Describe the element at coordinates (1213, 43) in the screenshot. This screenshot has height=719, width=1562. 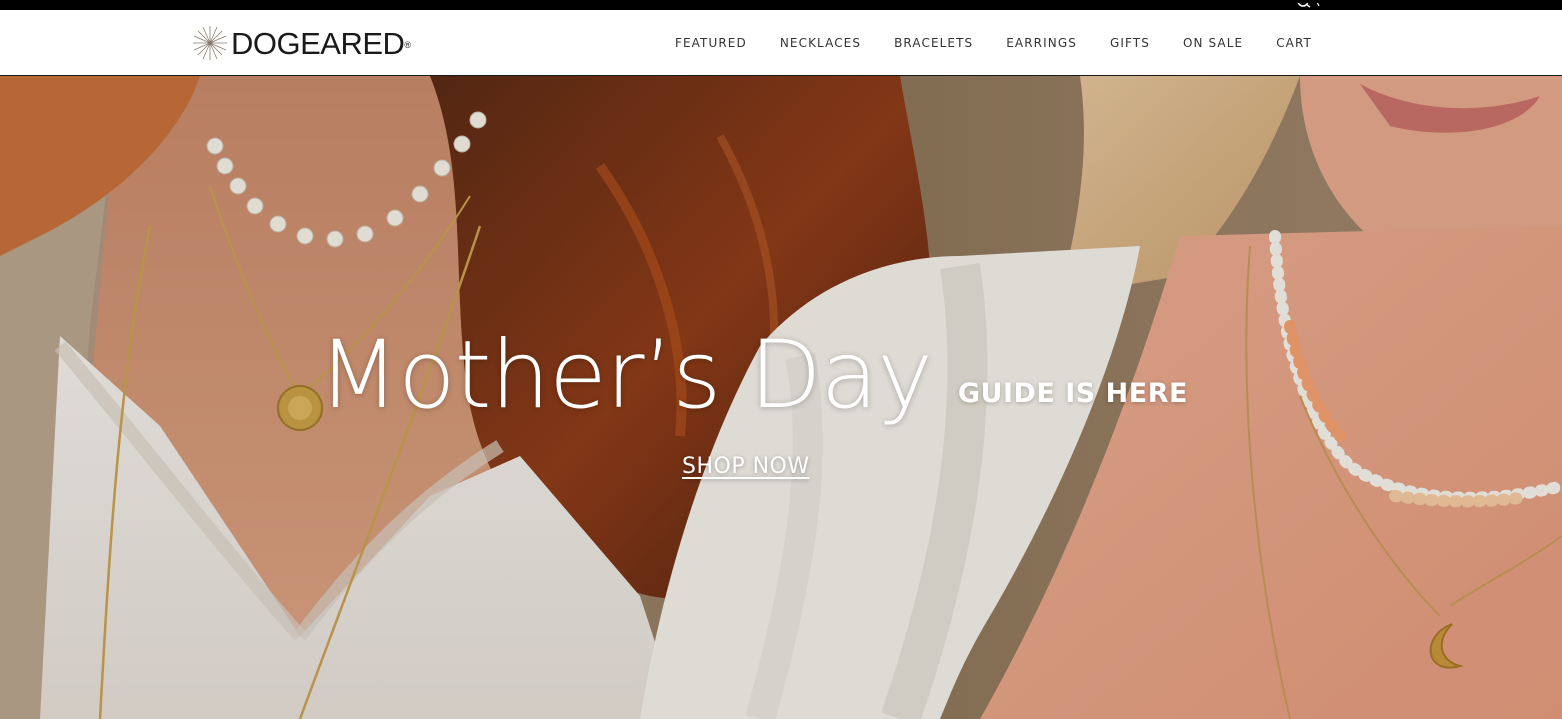
I see `nav-on-sale: ON SALE` at that location.